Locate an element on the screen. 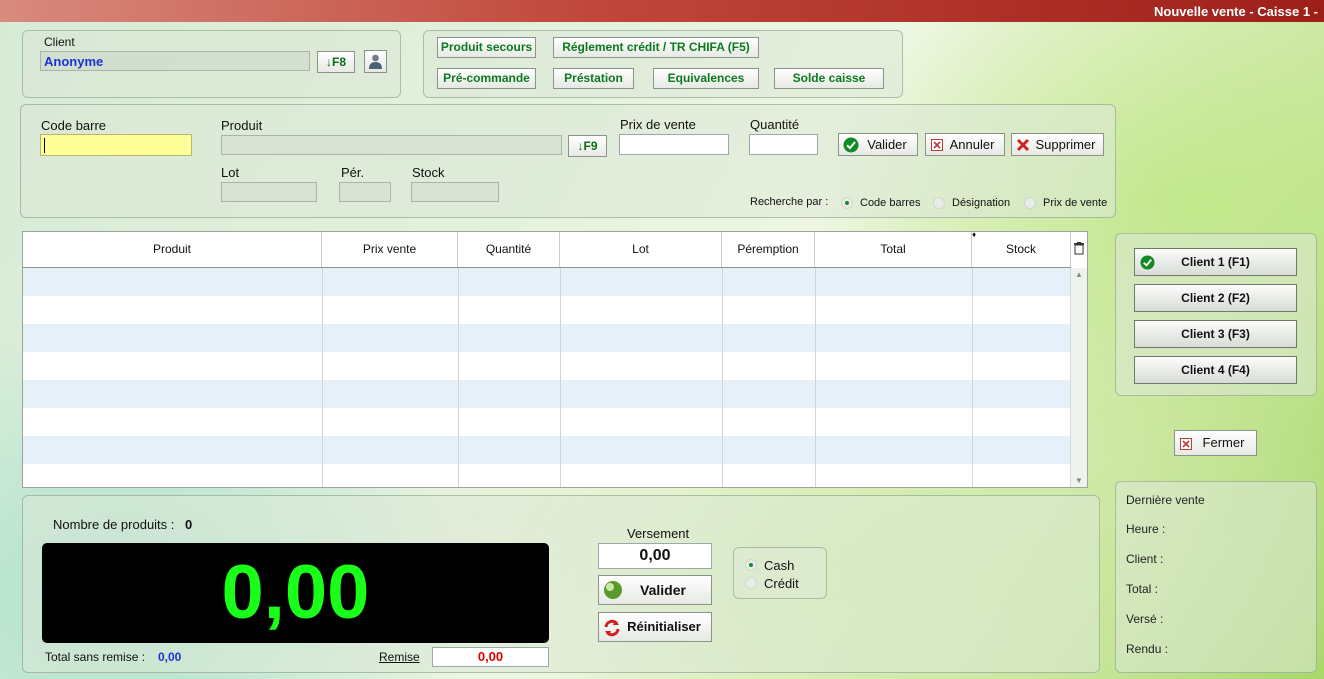  valider-payment-button: Valider is located at coordinates (655, 590).